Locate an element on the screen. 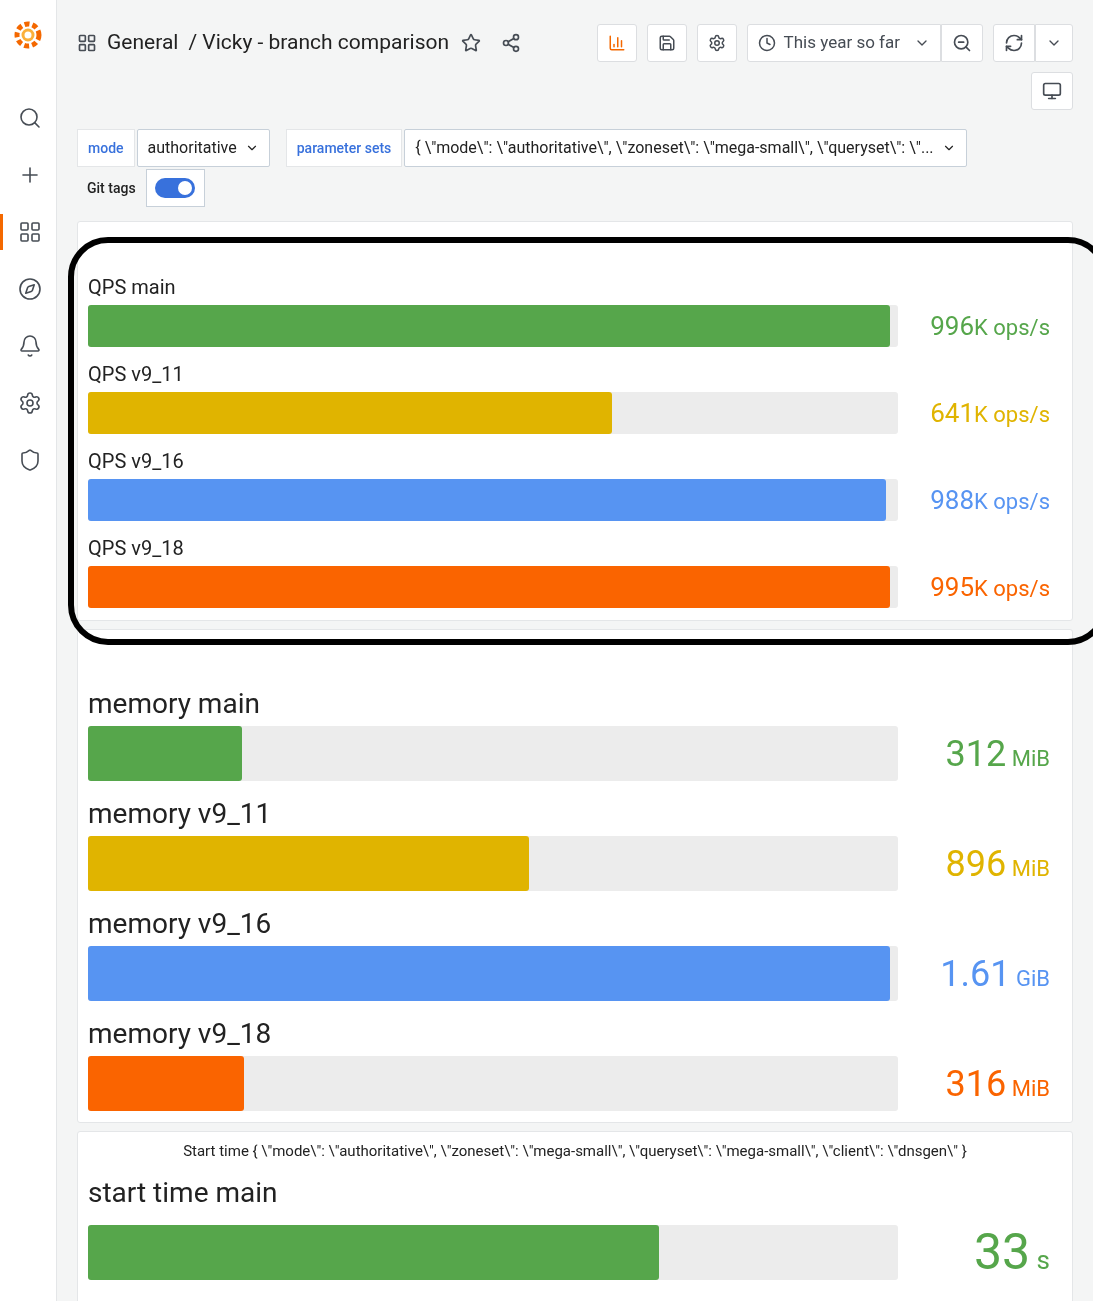 Image resolution: width=1093 pixels, height=1301 pixels. bar-label: memory v9_11 is located at coordinates (180, 814).